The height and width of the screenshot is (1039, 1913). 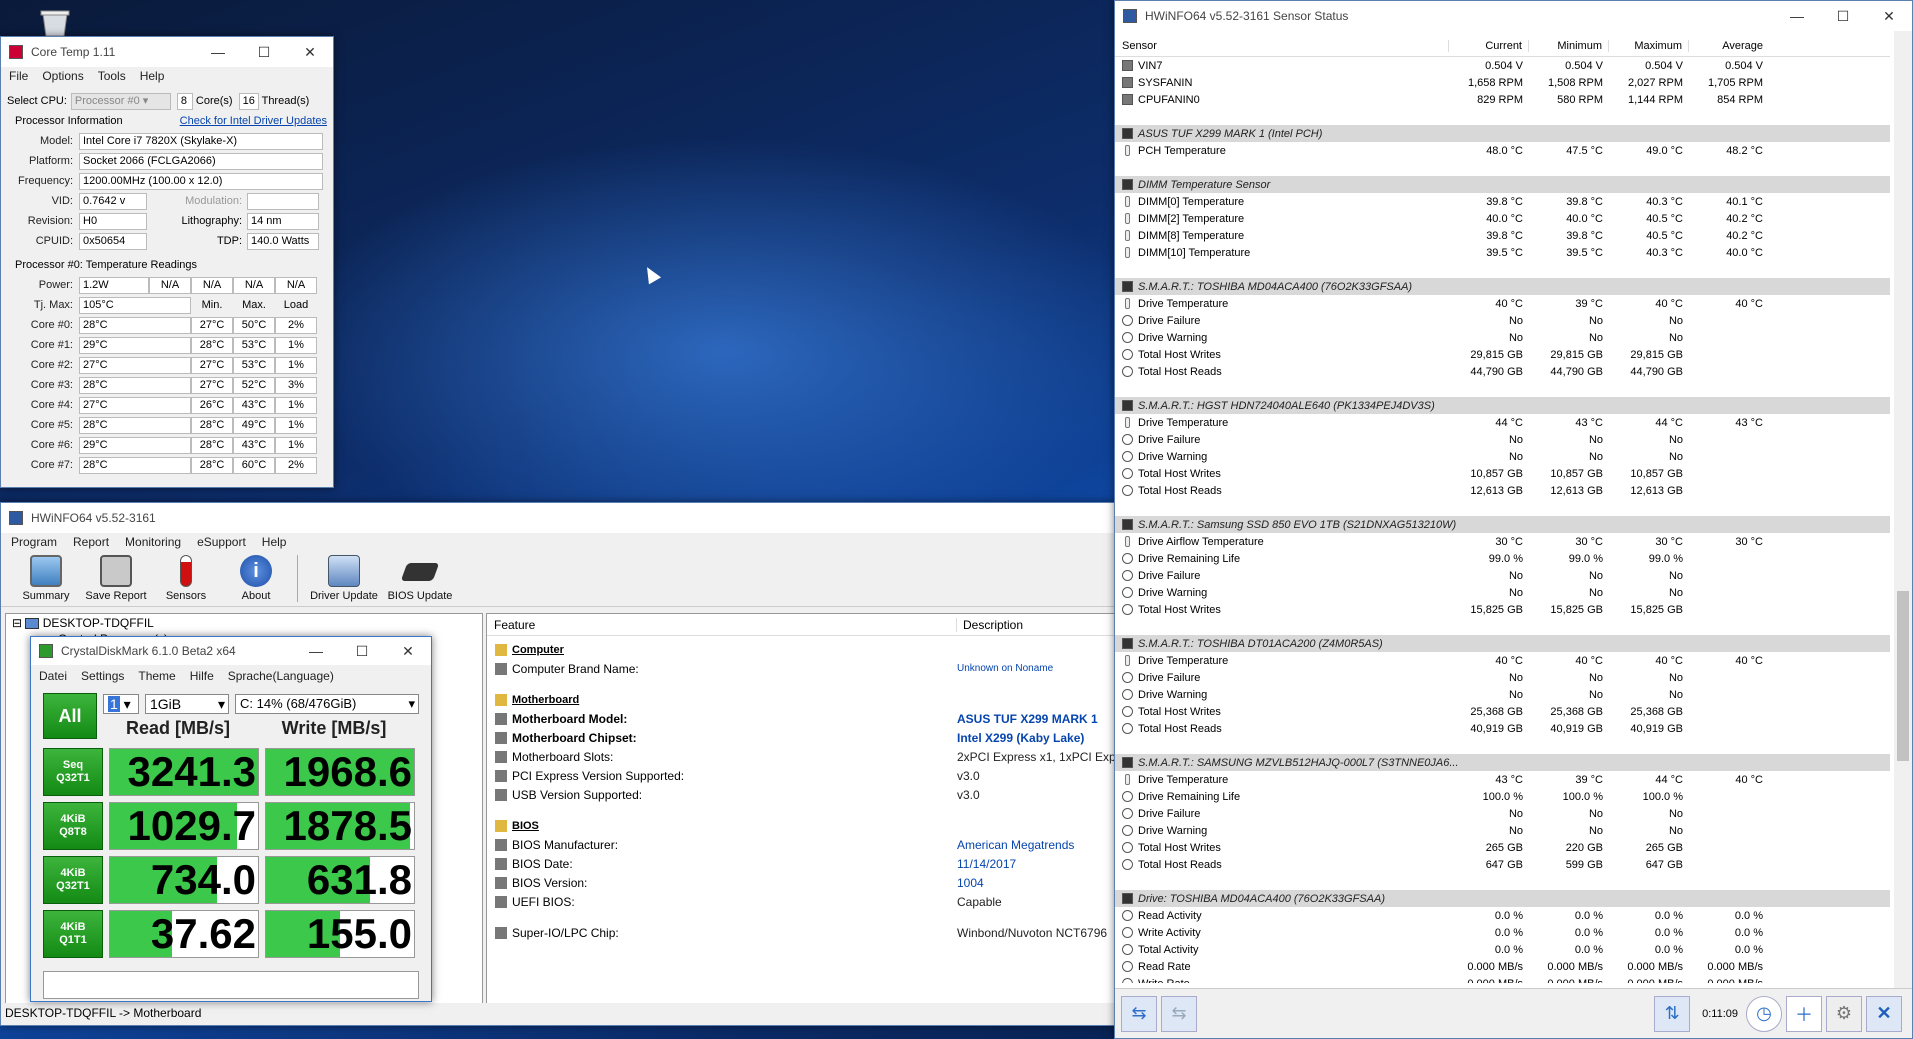 What do you see at coordinates (1489, 45) in the screenshot?
I see `col-current: Current` at bounding box center [1489, 45].